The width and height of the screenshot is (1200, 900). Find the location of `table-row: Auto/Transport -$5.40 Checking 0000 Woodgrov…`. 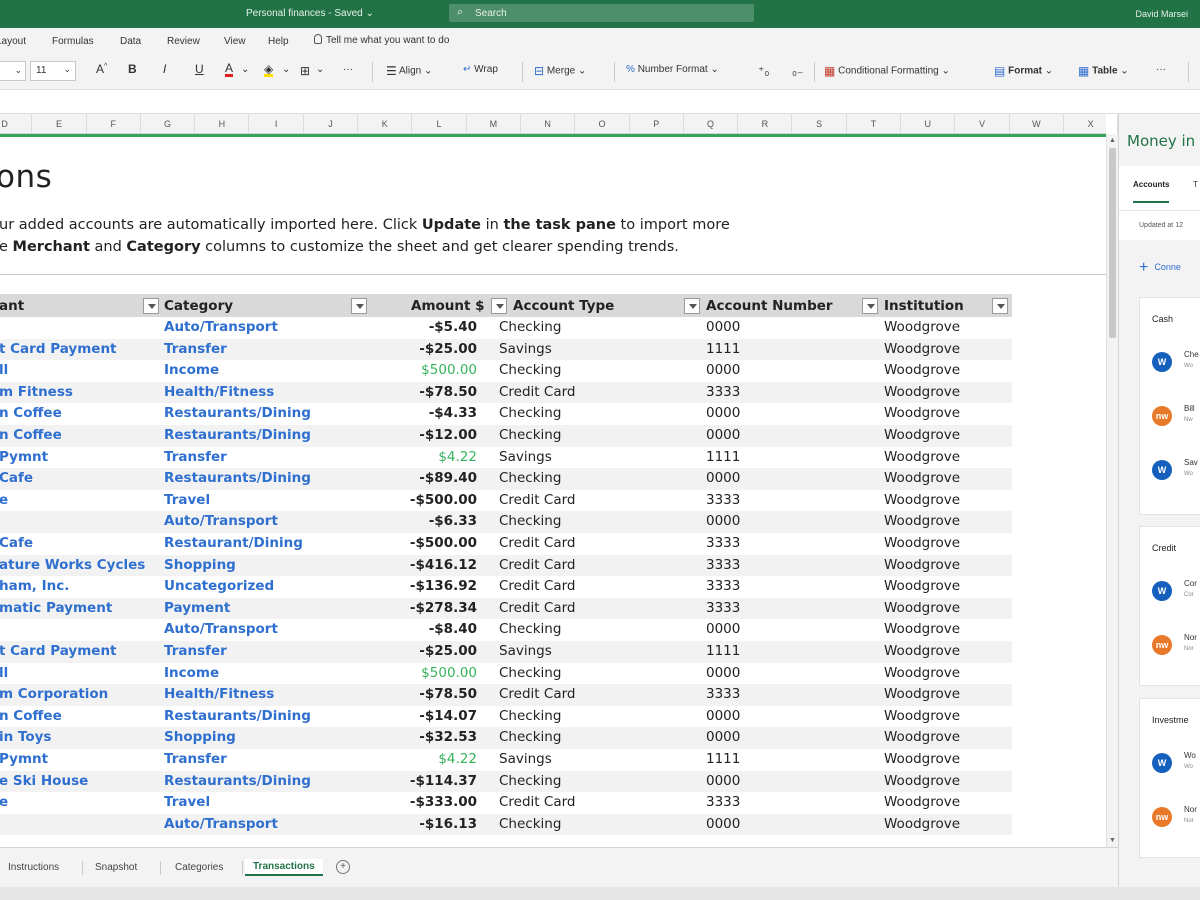

table-row: Auto/Transport -$5.40 Checking 0000 Woodgrov… is located at coordinates (506, 328).